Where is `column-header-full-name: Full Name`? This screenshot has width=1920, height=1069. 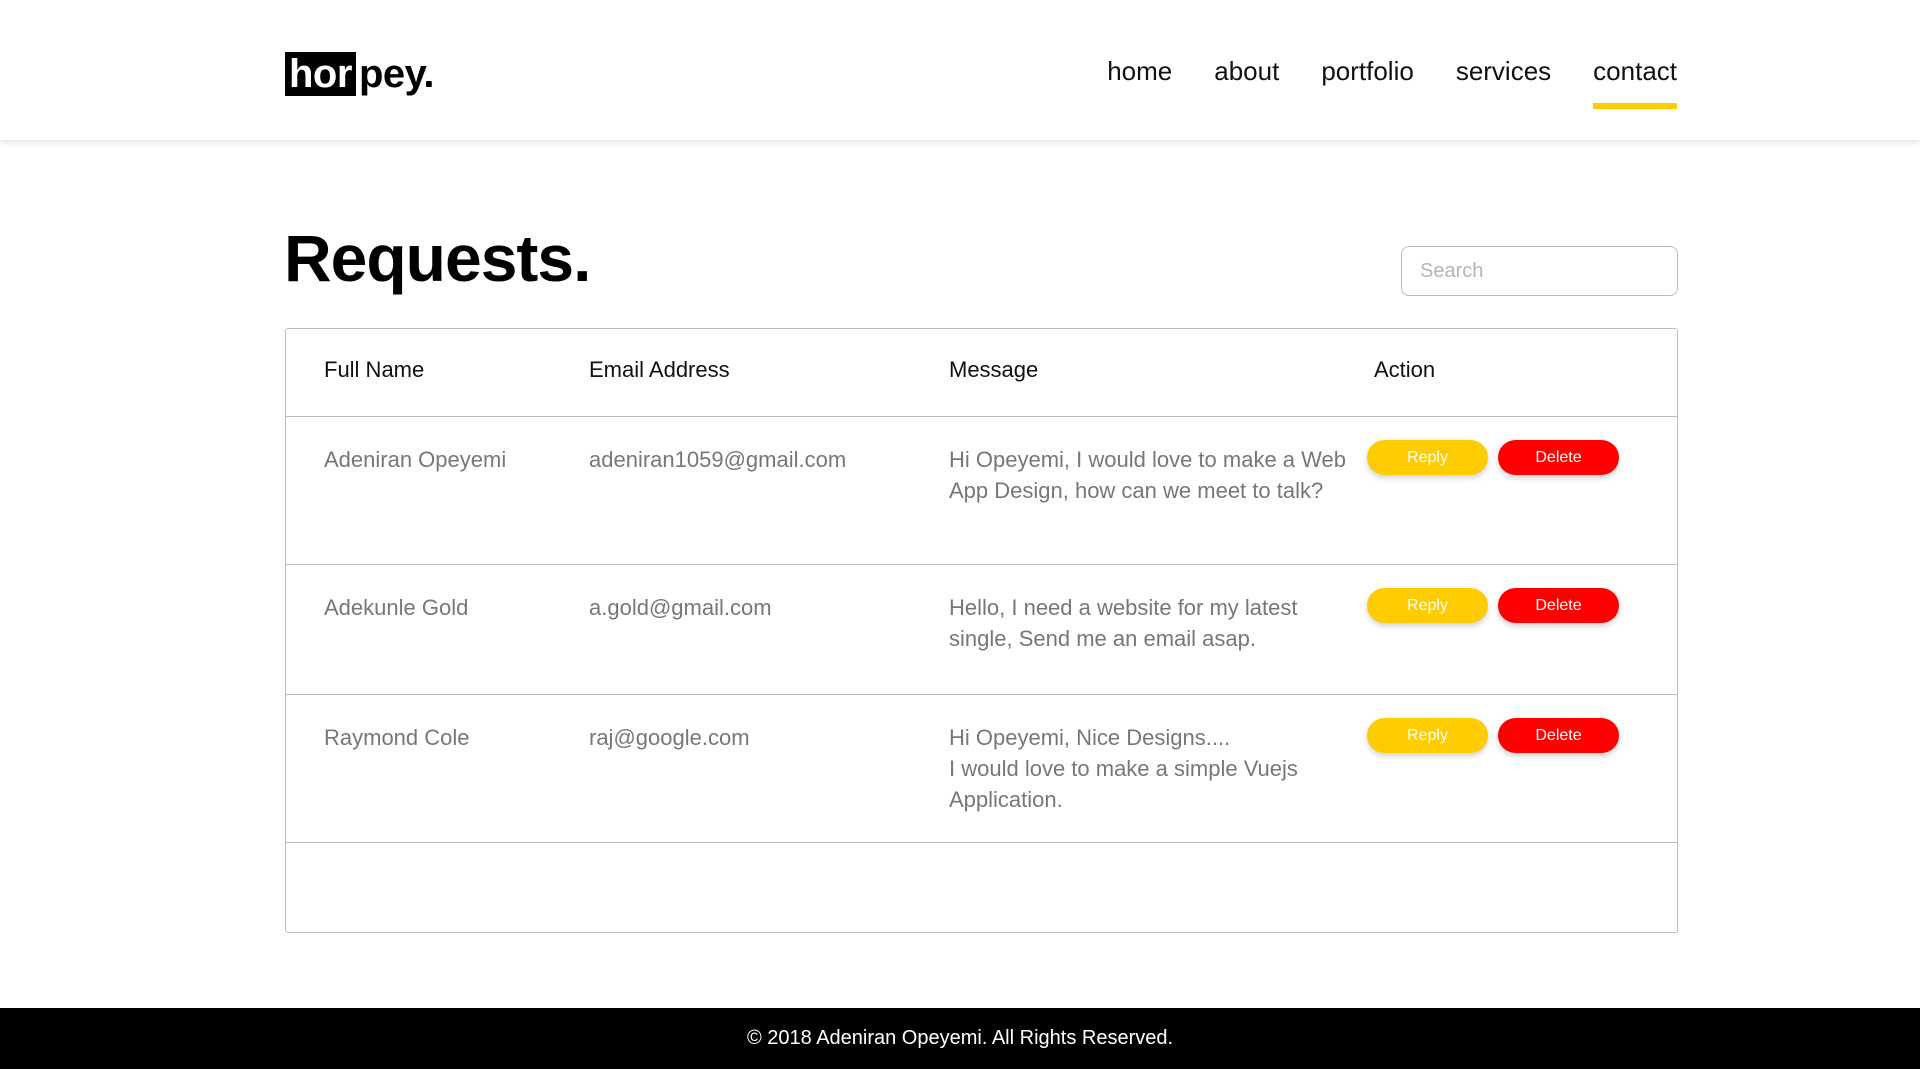 column-header-full-name: Full Name is located at coordinates (374, 369).